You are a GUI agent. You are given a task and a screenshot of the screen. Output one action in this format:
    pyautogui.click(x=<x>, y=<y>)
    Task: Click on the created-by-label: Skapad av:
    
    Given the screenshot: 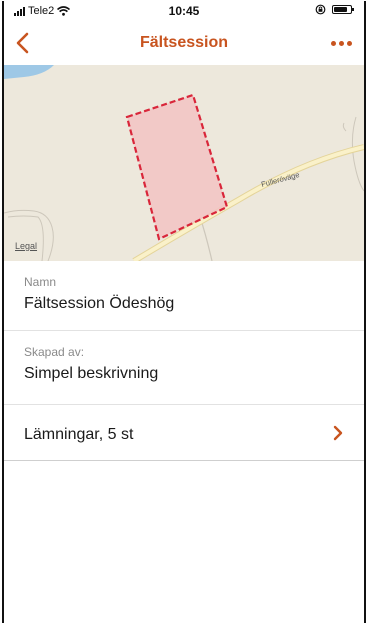 What is the action you would take?
    pyautogui.click(x=54, y=352)
    